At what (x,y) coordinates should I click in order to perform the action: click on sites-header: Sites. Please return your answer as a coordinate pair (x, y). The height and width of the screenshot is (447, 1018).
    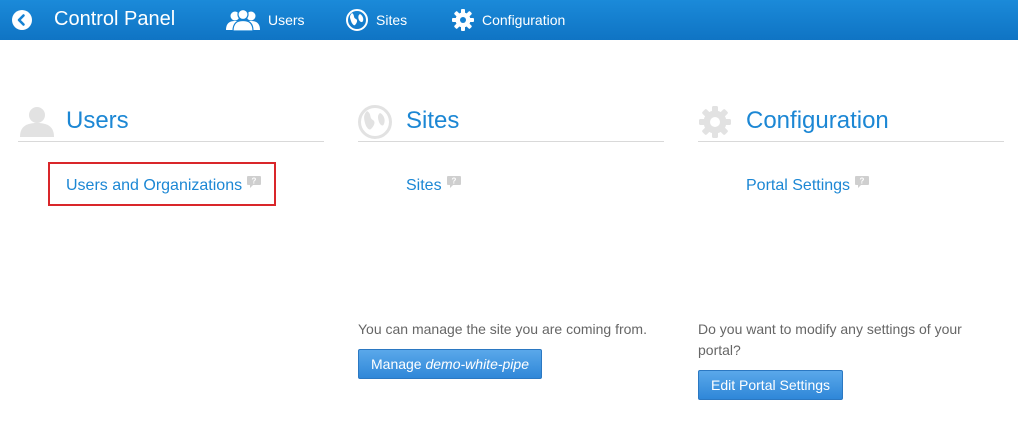
    Looking at the image, I should click on (511, 121).